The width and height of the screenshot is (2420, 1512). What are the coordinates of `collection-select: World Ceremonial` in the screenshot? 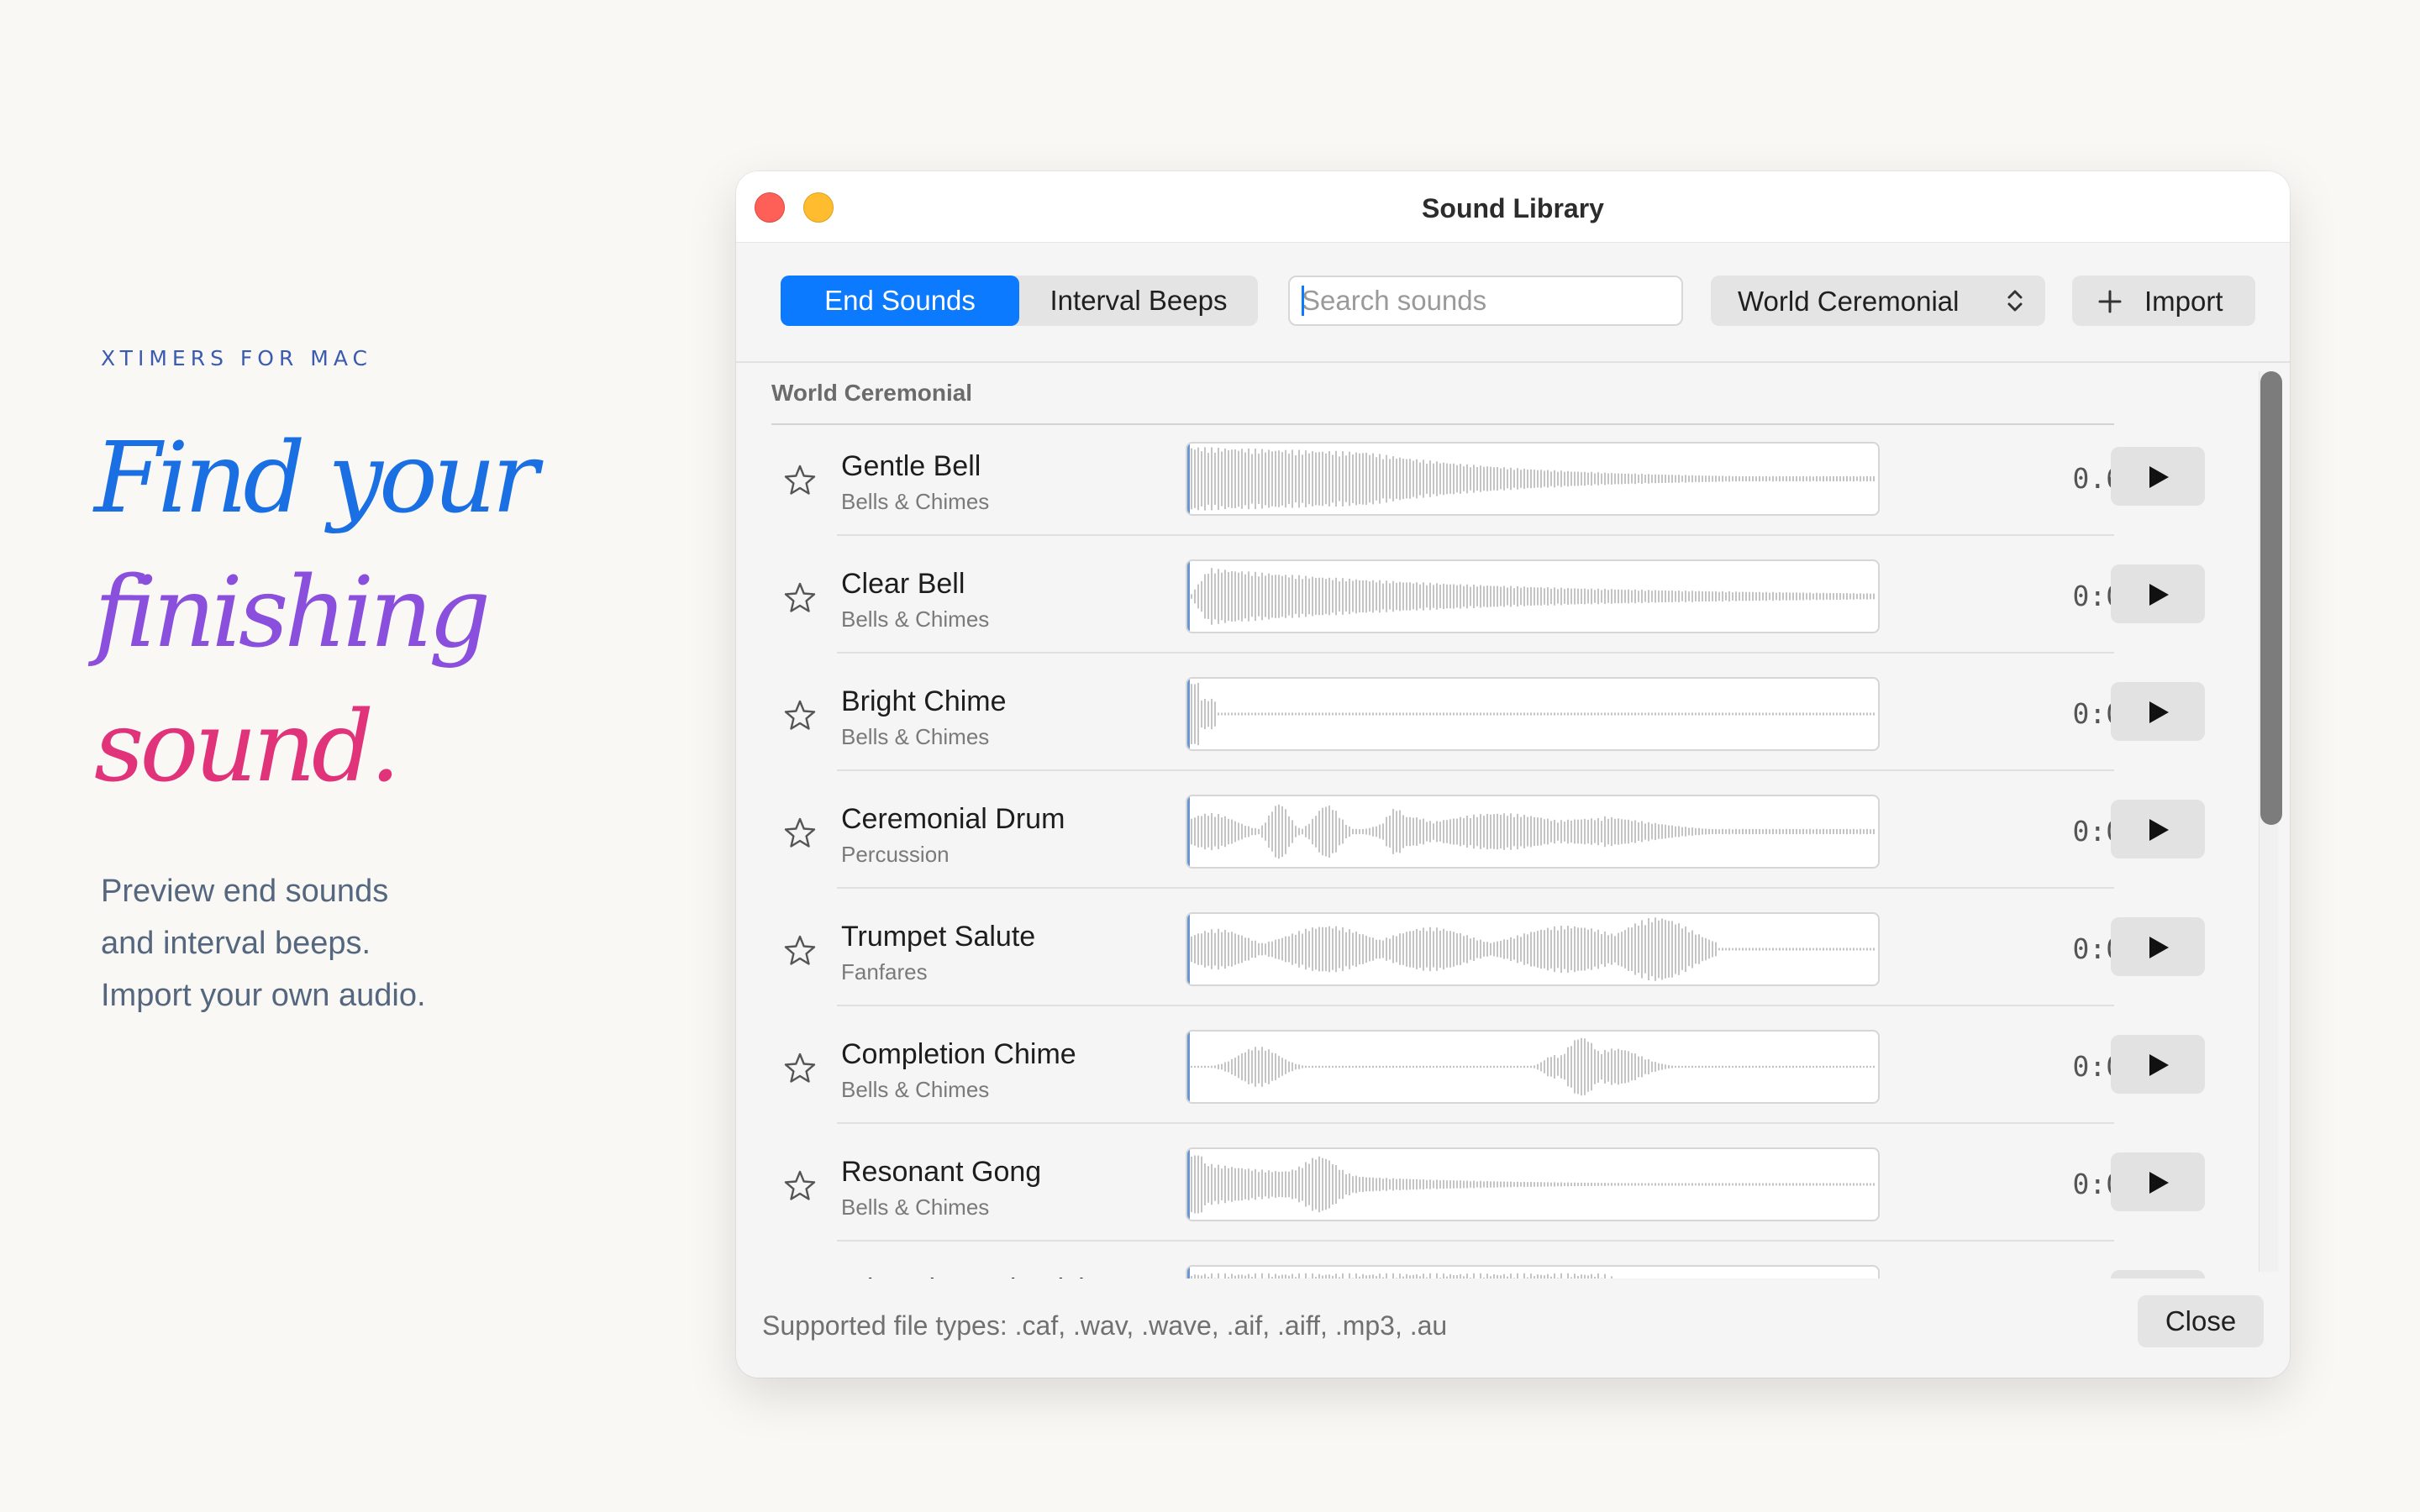 It's located at (1878, 301).